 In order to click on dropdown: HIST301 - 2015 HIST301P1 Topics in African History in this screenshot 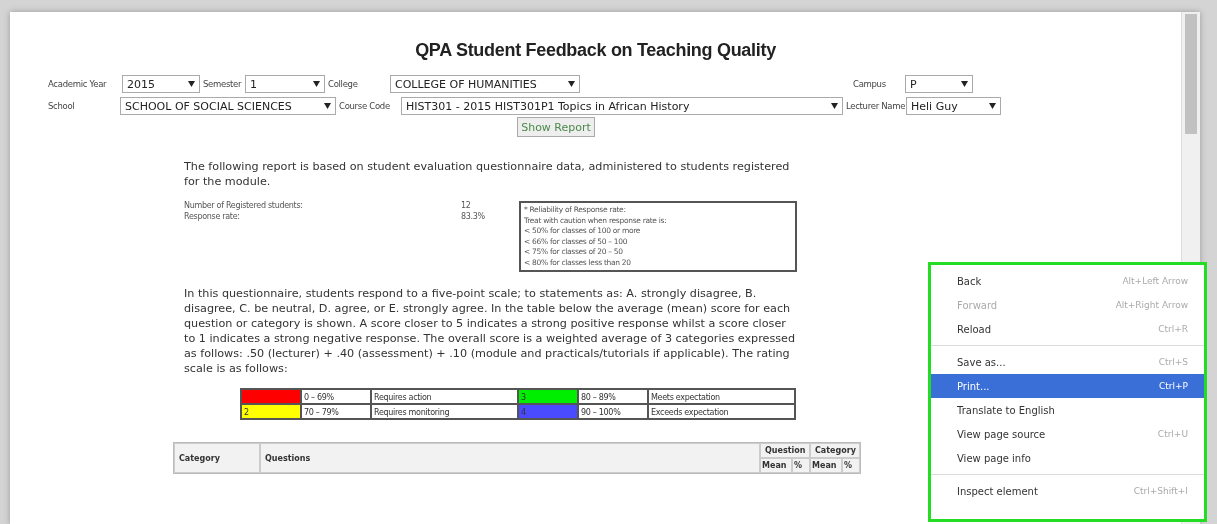, I will do `click(622, 106)`.